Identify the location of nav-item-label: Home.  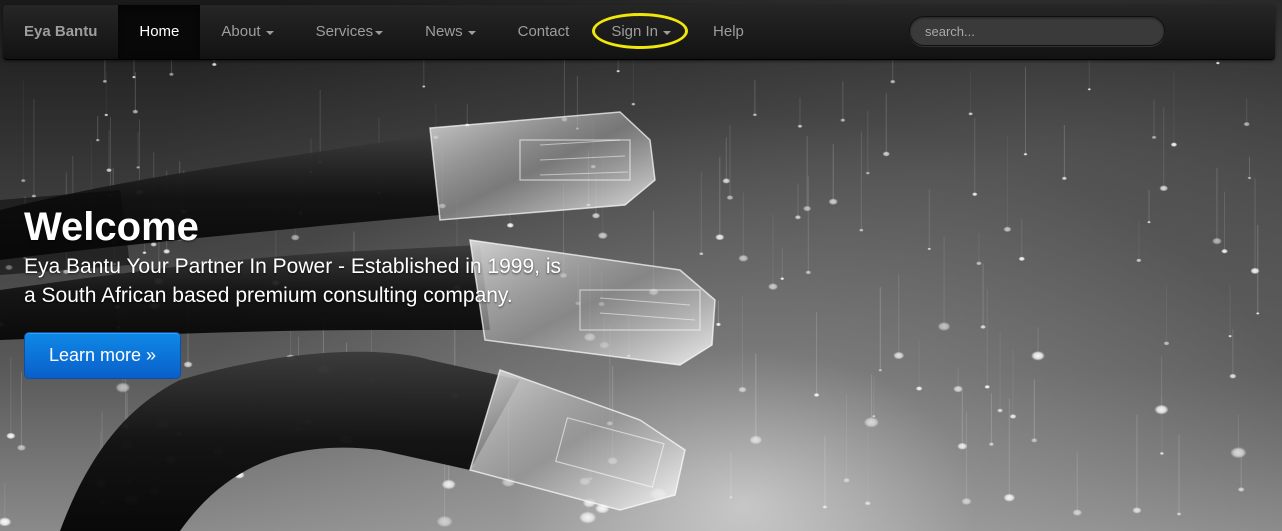
(159, 31).